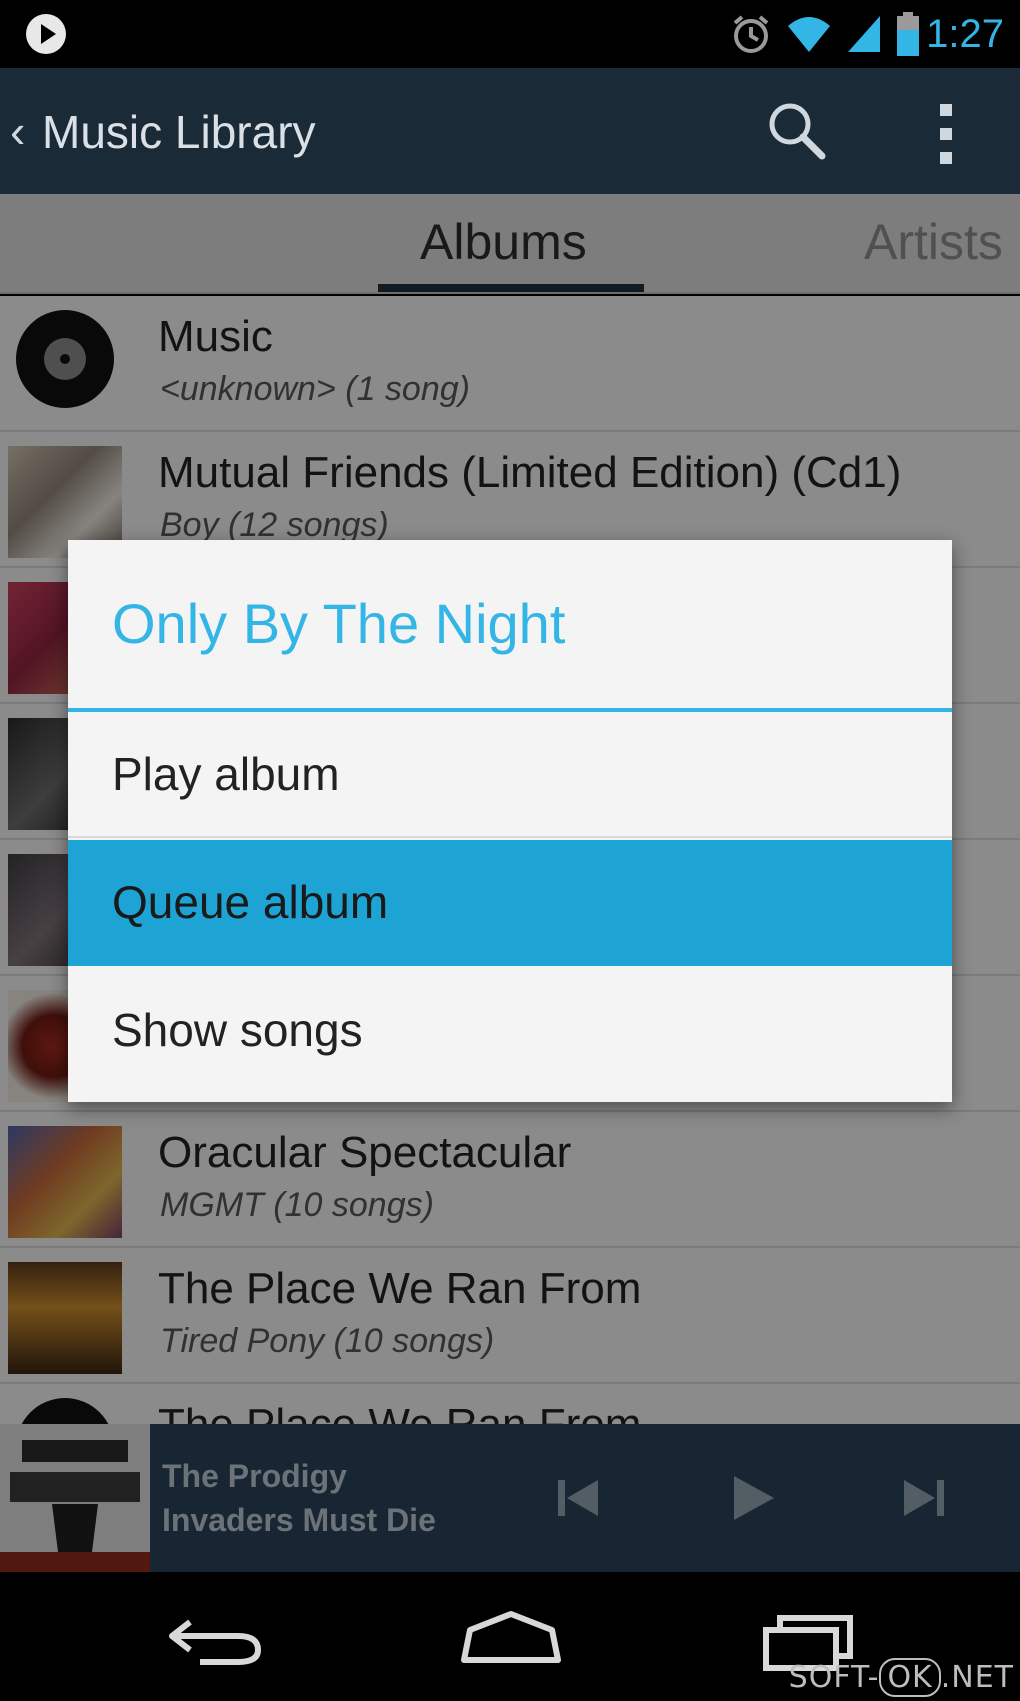 Image resolution: width=1020 pixels, height=1701 pixels. What do you see at coordinates (250, 902) in the screenshot?
I see `menu-item-label: Queue album` at bounding box center [250, 902].